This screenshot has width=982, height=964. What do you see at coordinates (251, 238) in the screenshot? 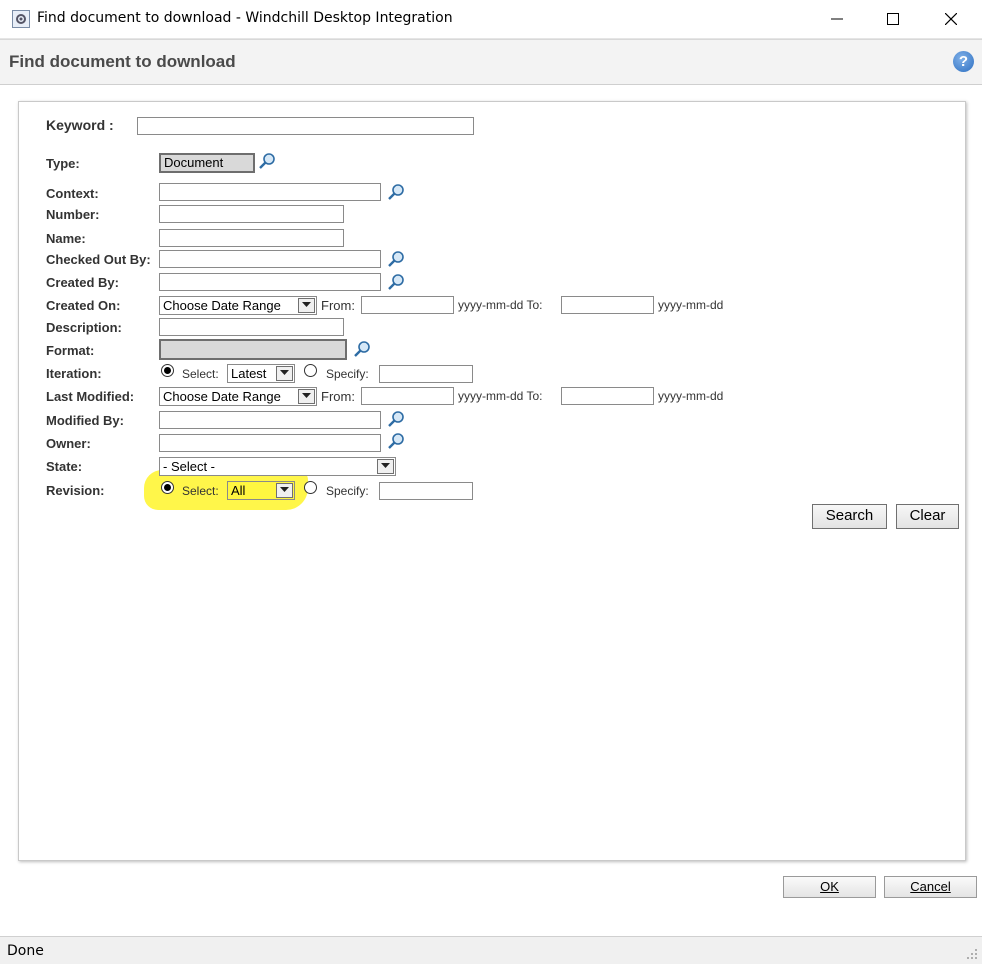
I see `name-input` at bounding box center [251, 238].